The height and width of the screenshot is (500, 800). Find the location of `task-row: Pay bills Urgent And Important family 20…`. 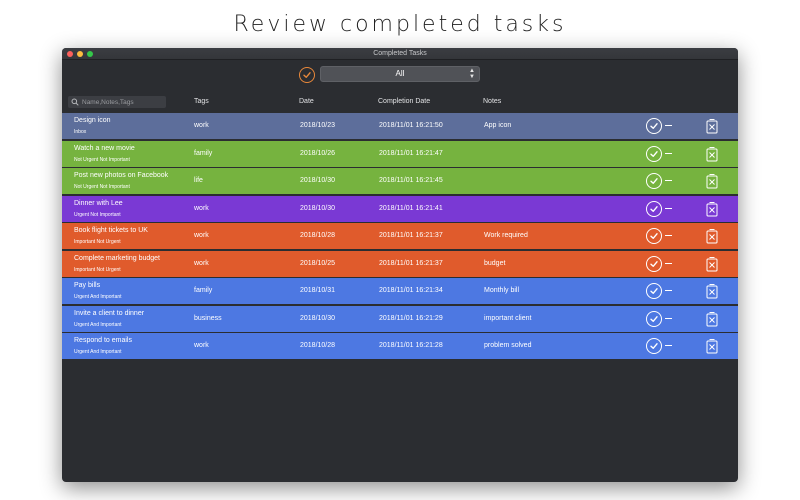

task-row: Pay bills Urgent And Important family 20… is located at coordinates (400, 291).